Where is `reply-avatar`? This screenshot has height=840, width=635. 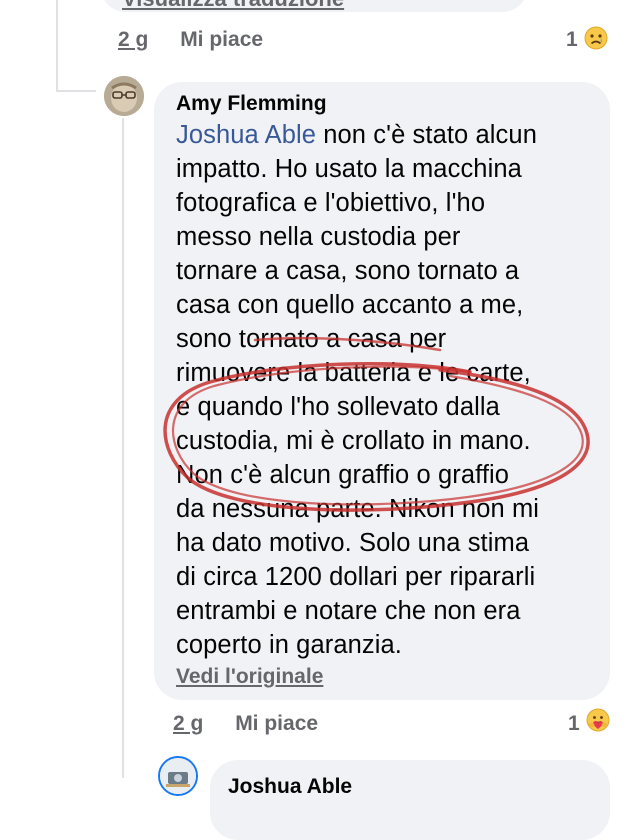
reply-avatar is located at coordinates (178, 776).